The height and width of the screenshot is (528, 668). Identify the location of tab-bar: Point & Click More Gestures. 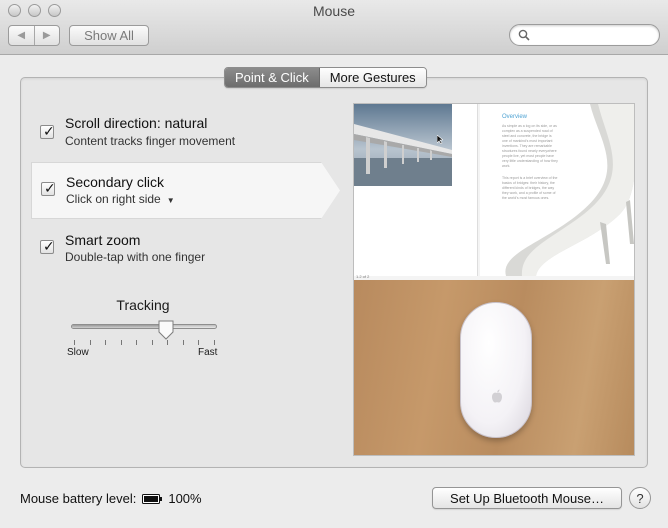
(325, 77).